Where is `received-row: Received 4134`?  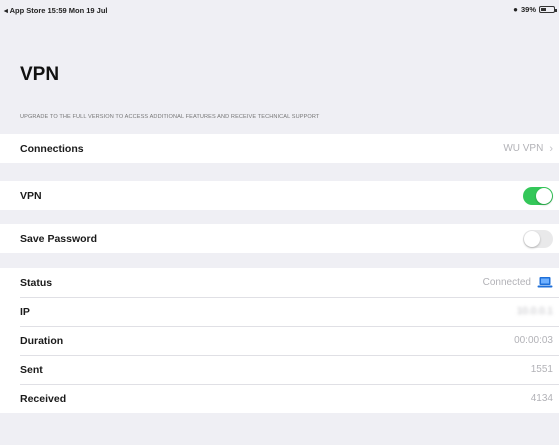
received-row: Received 4134 is located at coordinates (279, 398).